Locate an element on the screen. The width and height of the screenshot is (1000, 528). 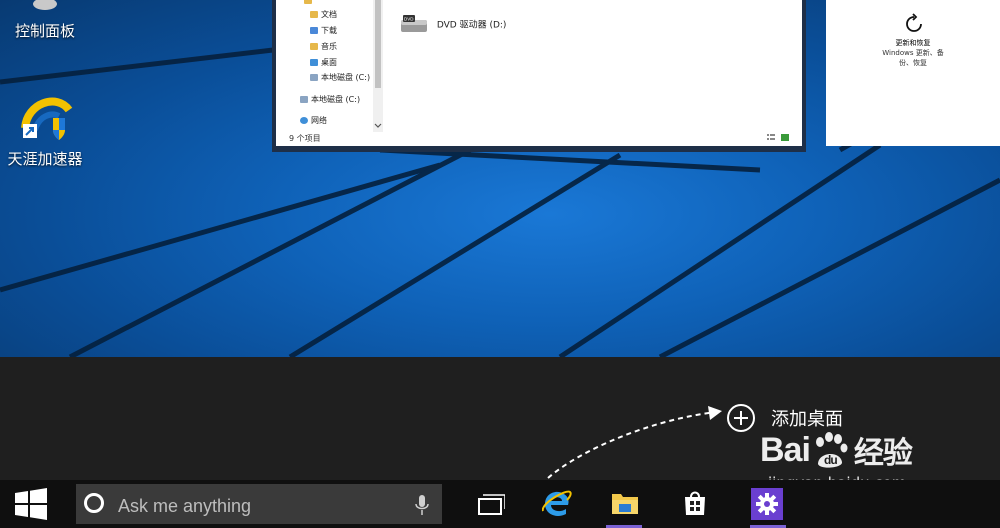
network-icon is located at coordinates (304, 120).